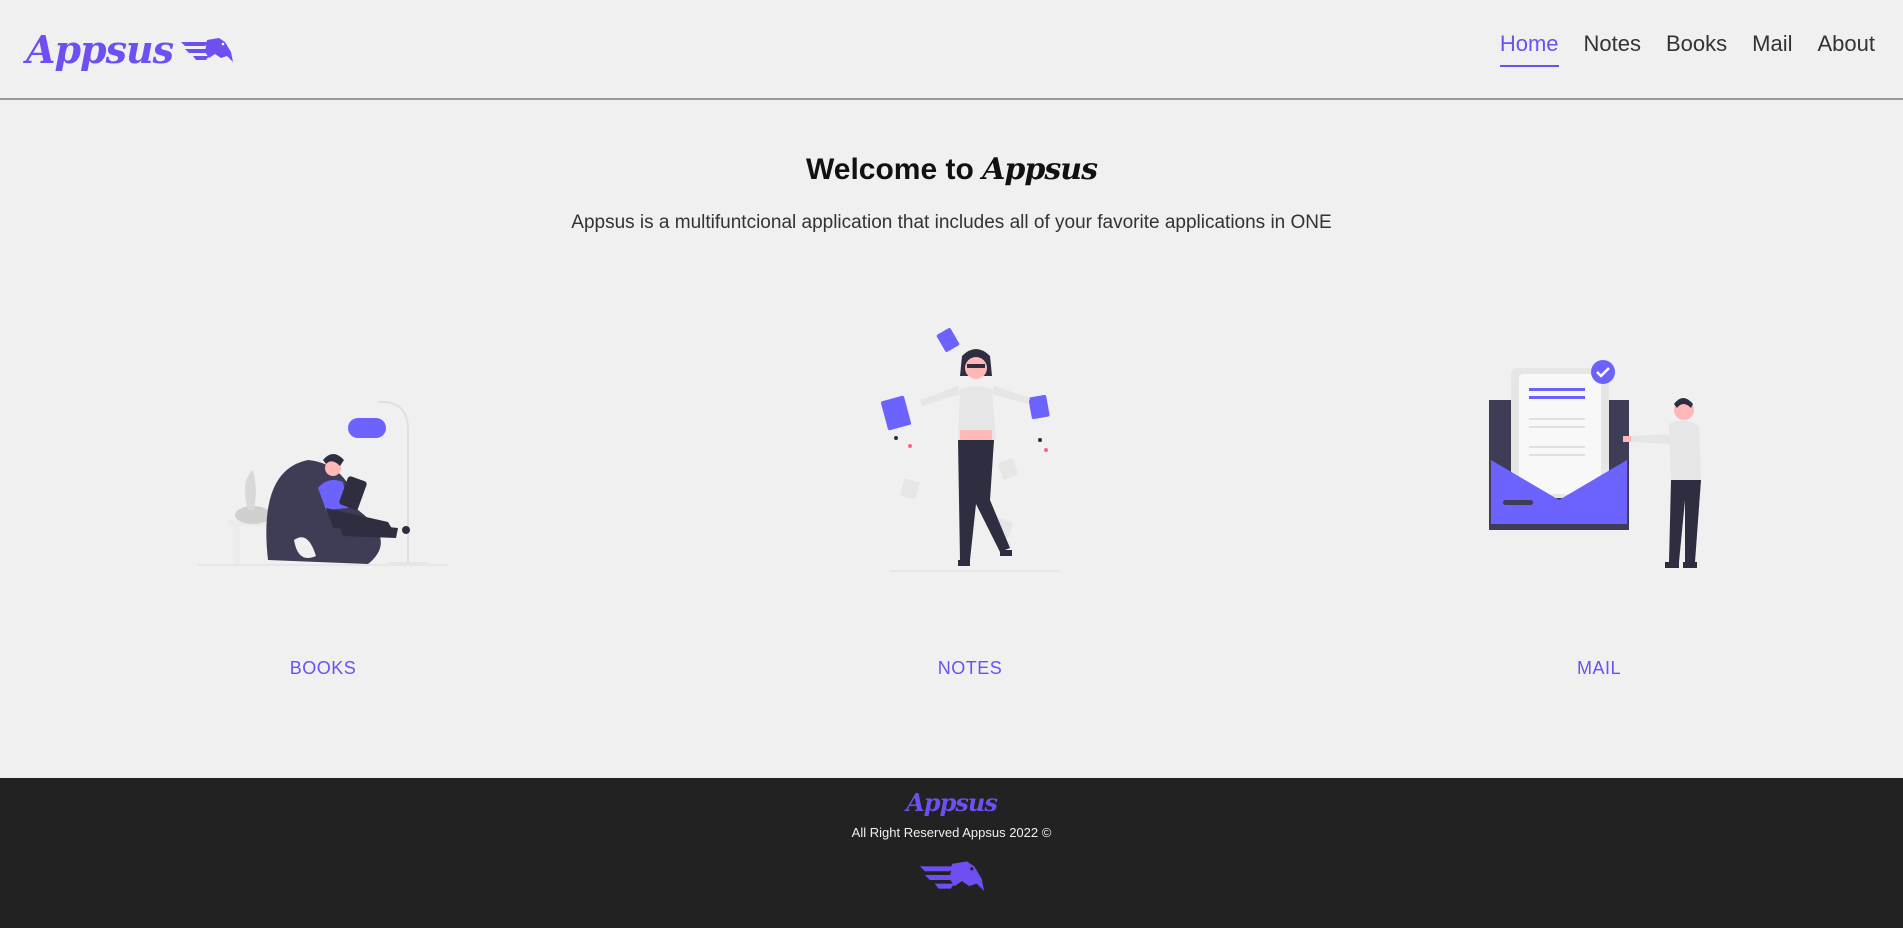  I want to click on welcome-brand: Appsus, so click(1040, 169).